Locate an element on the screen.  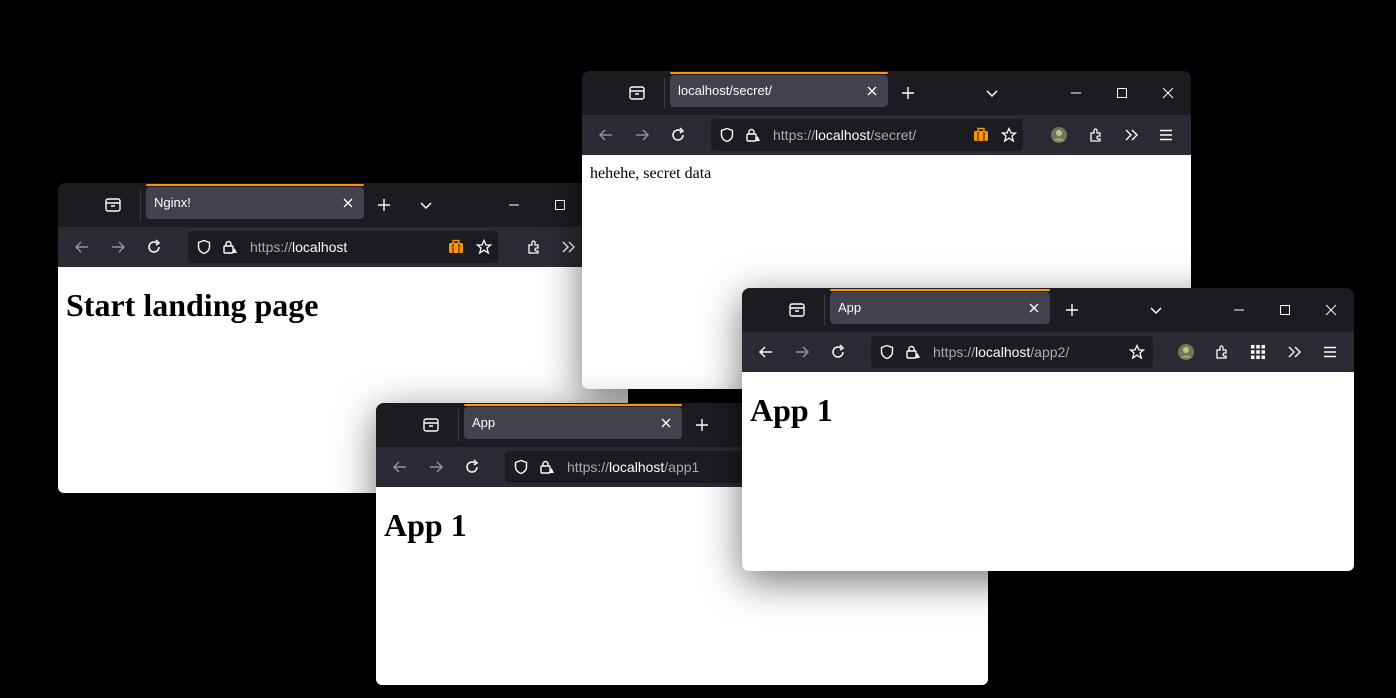
url-path: /app1 is located at coordinates (682, 467).